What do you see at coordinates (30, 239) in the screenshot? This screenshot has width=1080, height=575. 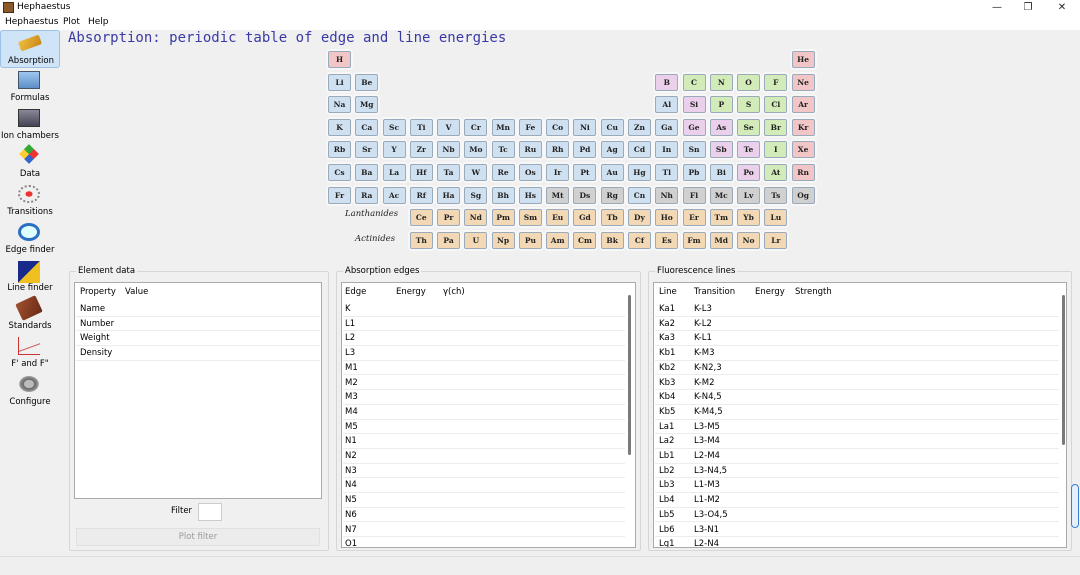 I see `tool-edge-finder: Edge finder` at bounding box center [30, 239].